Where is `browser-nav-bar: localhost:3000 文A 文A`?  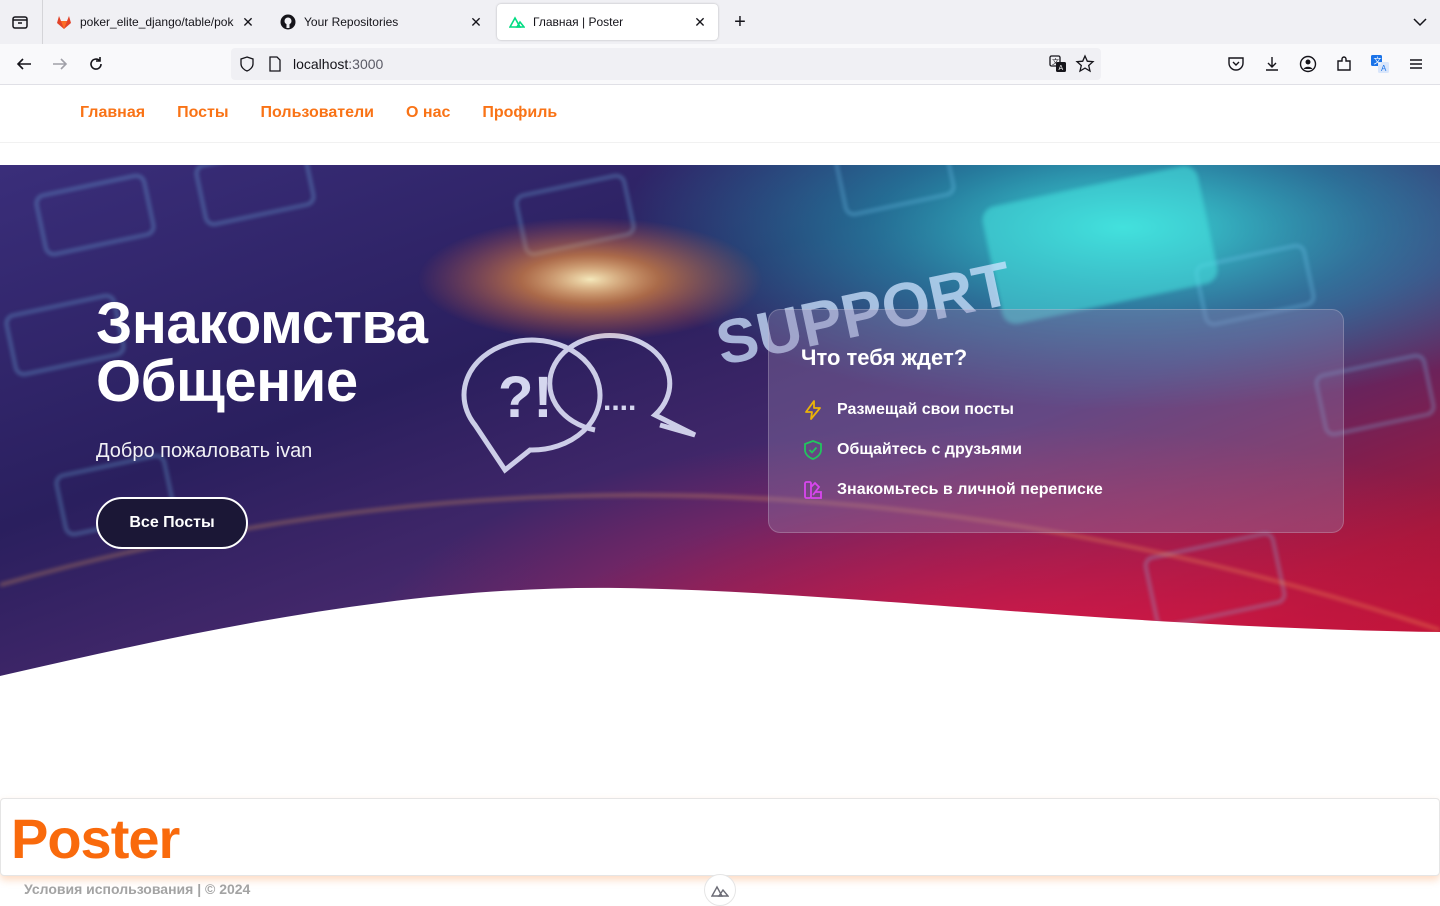 browser-nav-bar: localhost:3000 文A 文A is located at coordinates (720, 64).